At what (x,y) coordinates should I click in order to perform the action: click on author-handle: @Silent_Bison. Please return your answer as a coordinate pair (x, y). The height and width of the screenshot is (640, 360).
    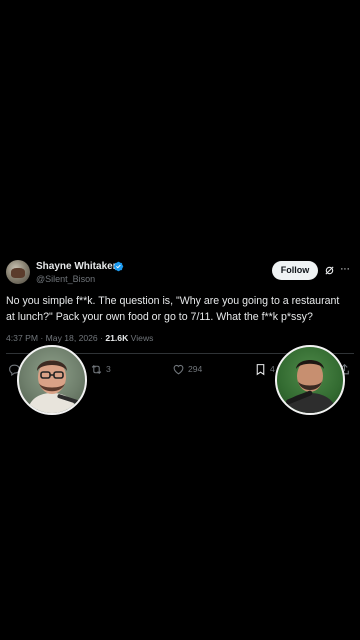
    Looking at the image, I should click on (65, 279).